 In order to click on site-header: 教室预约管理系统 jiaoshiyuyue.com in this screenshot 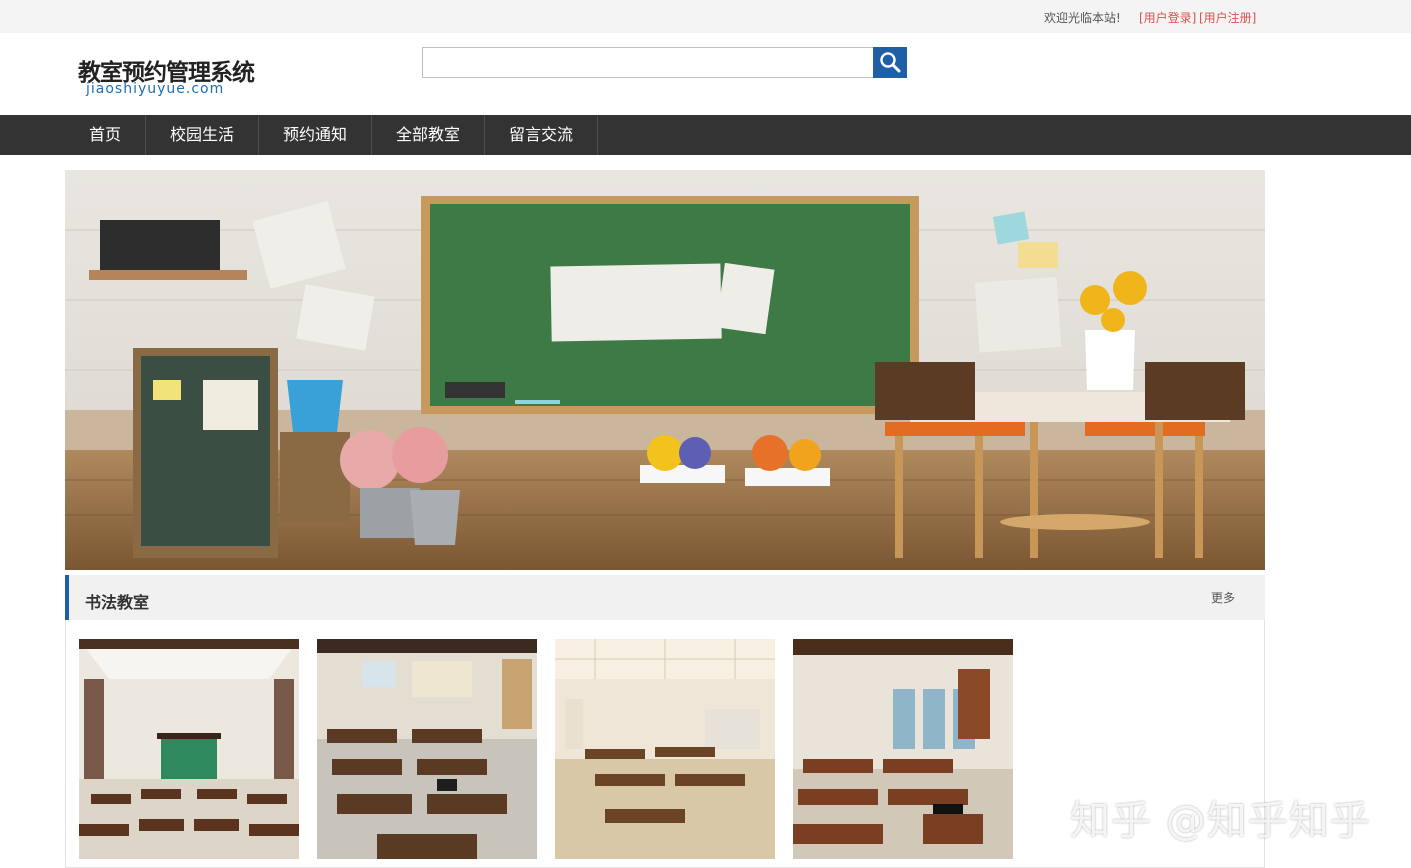, I will do `click(705, 74)`.